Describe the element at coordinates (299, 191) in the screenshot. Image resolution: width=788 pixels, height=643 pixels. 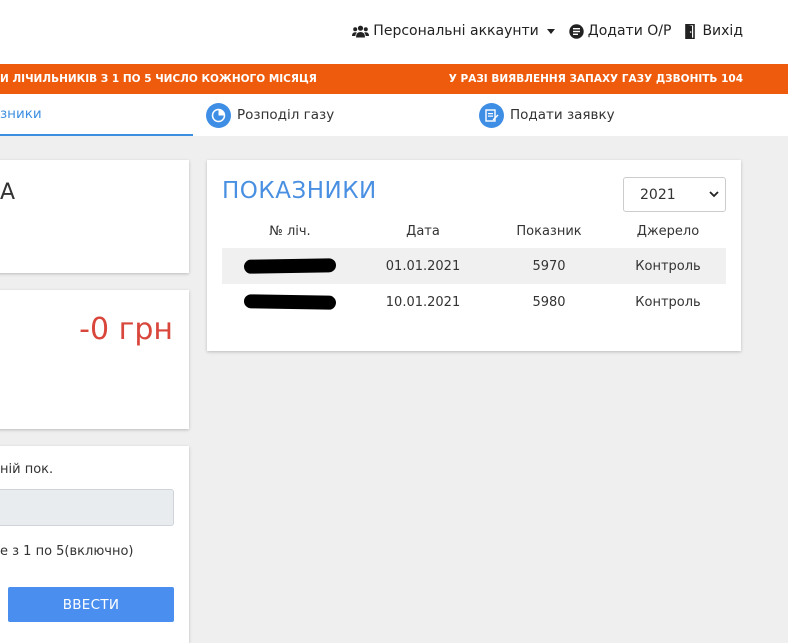
I see `readings-title: ПОКАЗНИКИ` at that location.